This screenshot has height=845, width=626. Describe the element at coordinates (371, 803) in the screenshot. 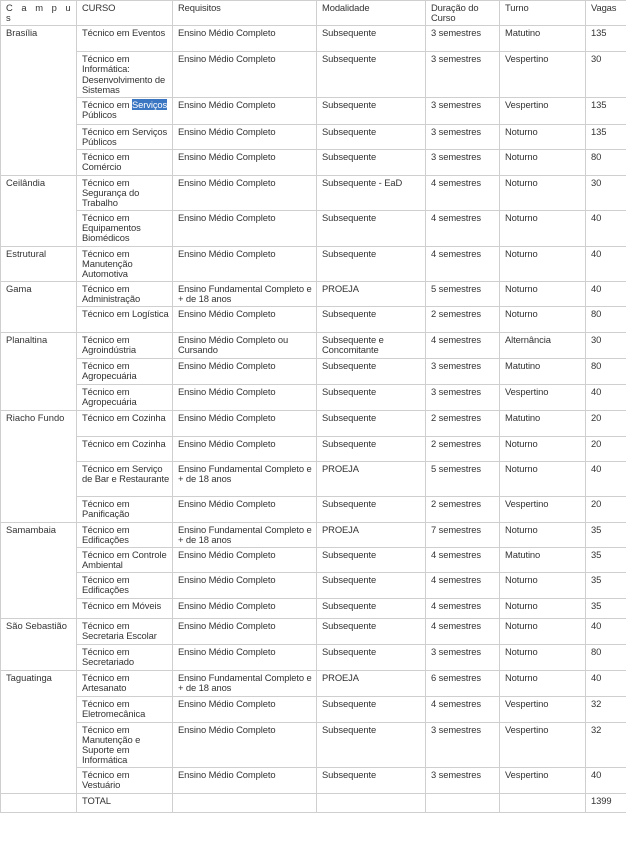

I see `total-empty-cell` at that location.